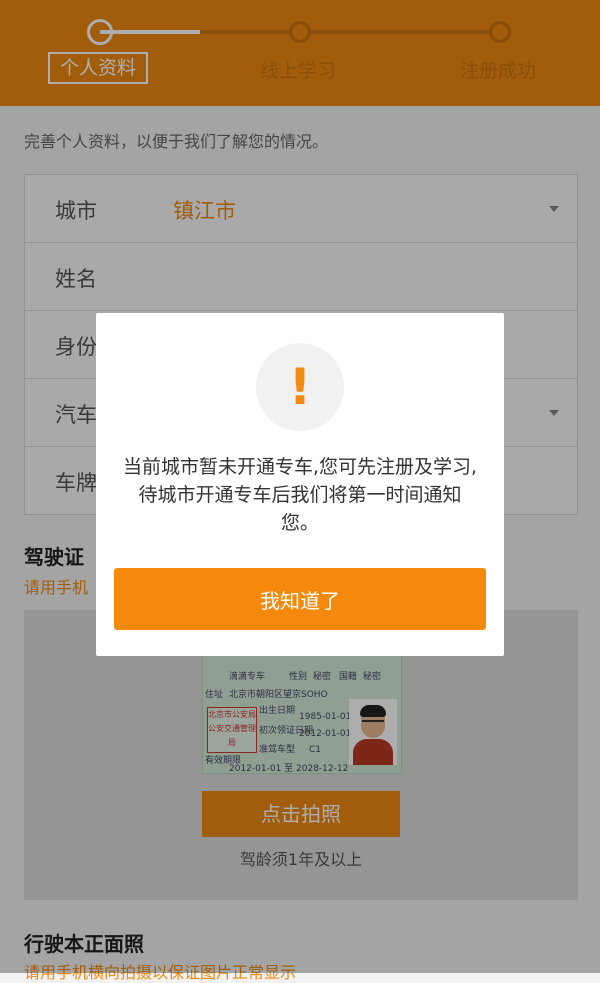 Image resolution: width=600 pixels, height=983 pixels. I want to click on got-it-button: 我知道了, so click(300, 599).